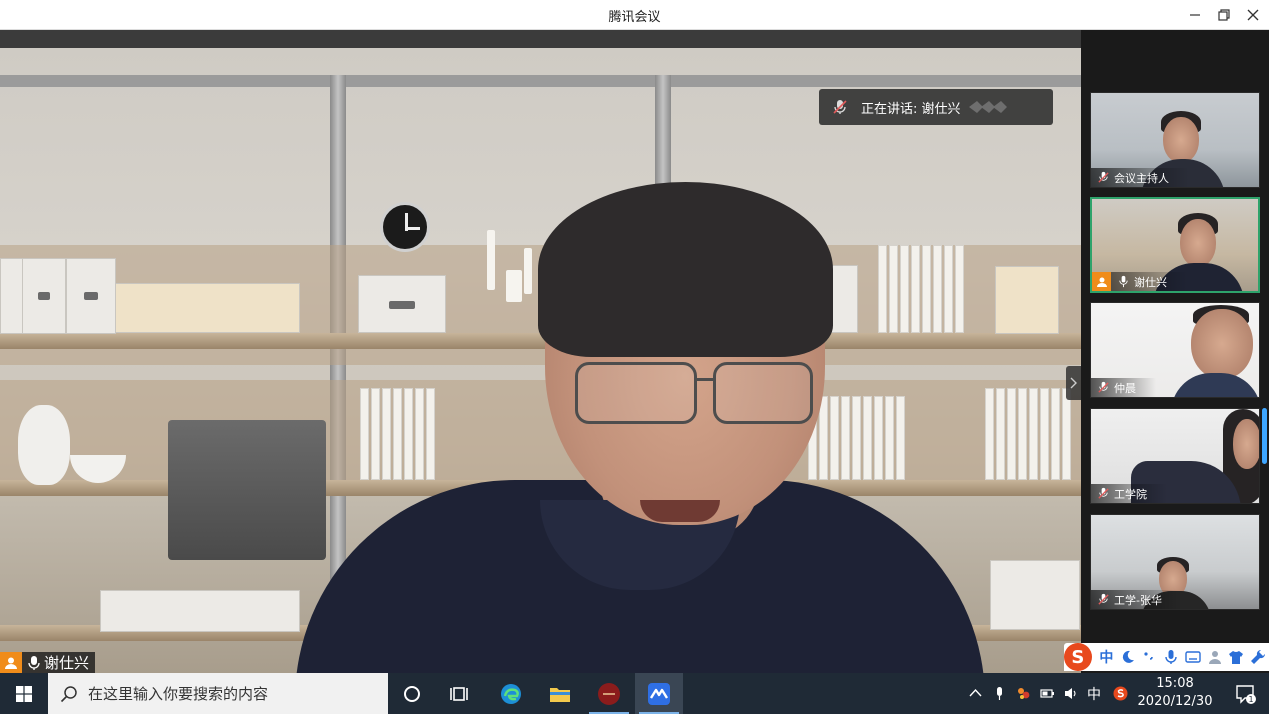 Image resolution: width=1269 pixels, height=714 pixels. Describe the element at coordinates (1172, 657) in the screenshot. I see `voice-input-icon` at that location.